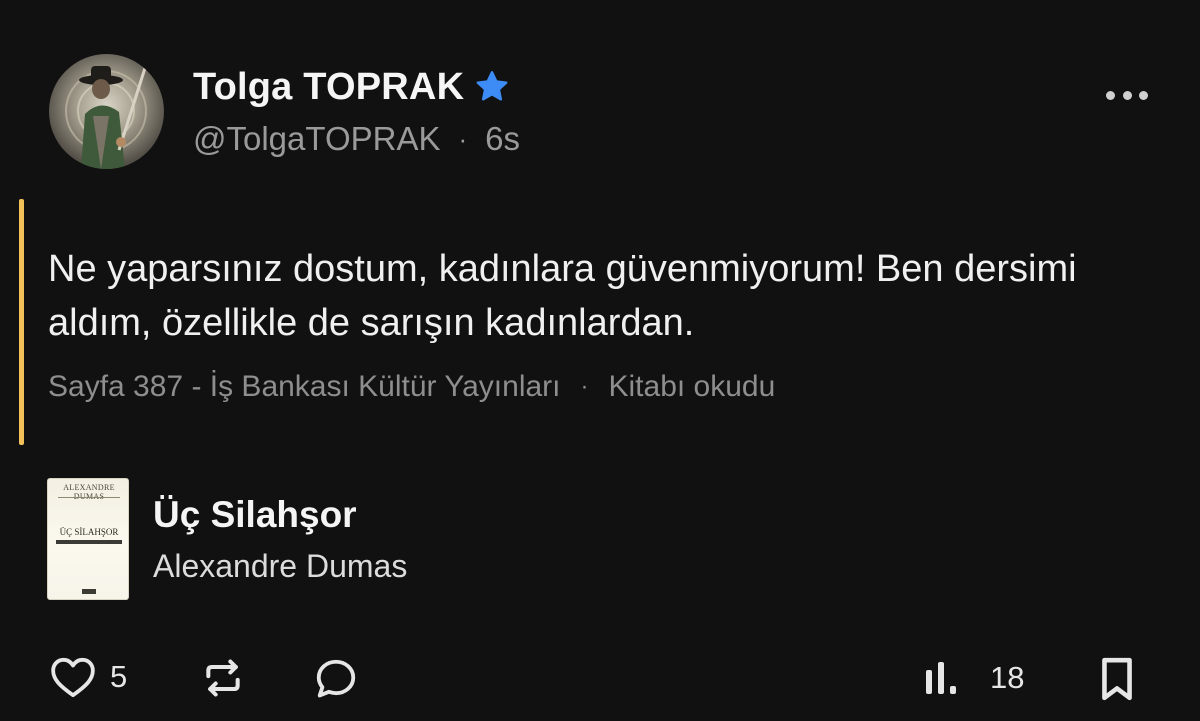 This screenshot has height=721, width=1200. Describe the element at coordinates (255, 515) in the screenshot. I see `book-title: Üç Silahşor` at that location.